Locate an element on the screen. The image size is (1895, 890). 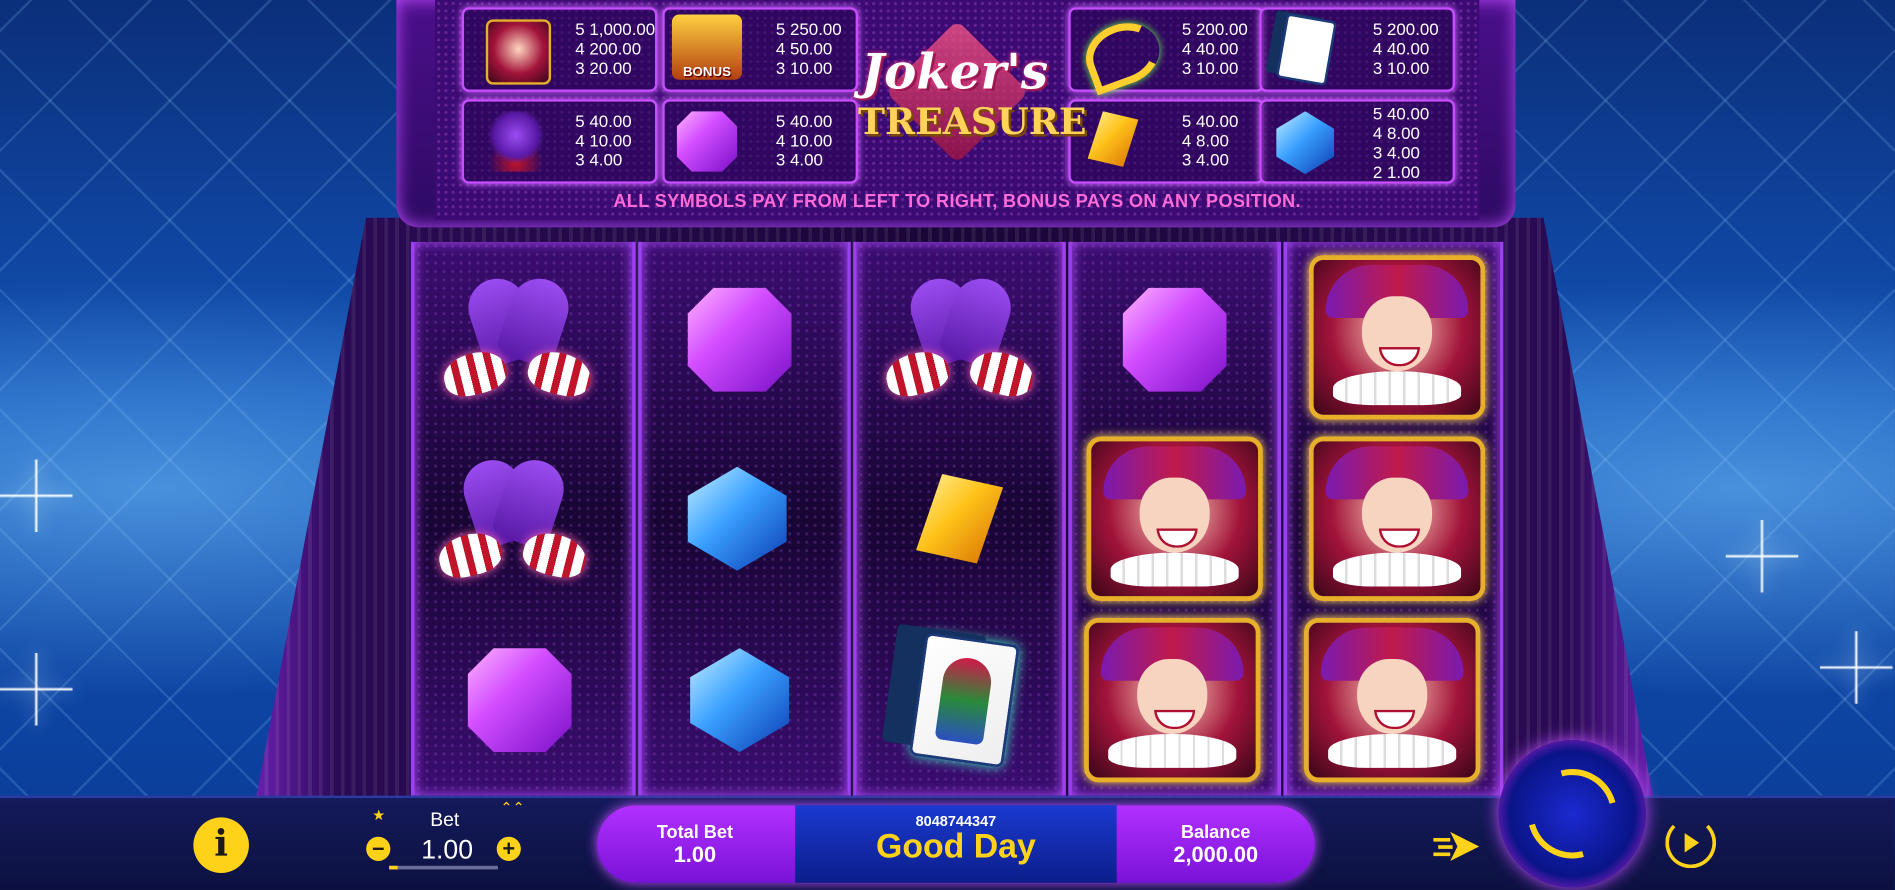
bet-decrease-button: − is located at coordinates (378, 848).